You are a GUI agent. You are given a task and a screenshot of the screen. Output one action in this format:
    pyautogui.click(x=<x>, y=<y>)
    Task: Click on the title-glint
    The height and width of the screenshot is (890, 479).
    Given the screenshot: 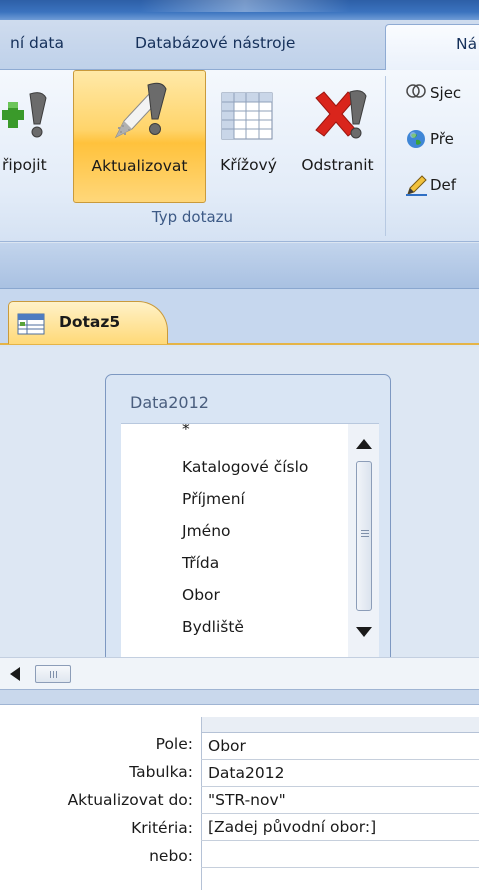 What is the action you would take?
    pyautogui.click(x=245, y=6)
    